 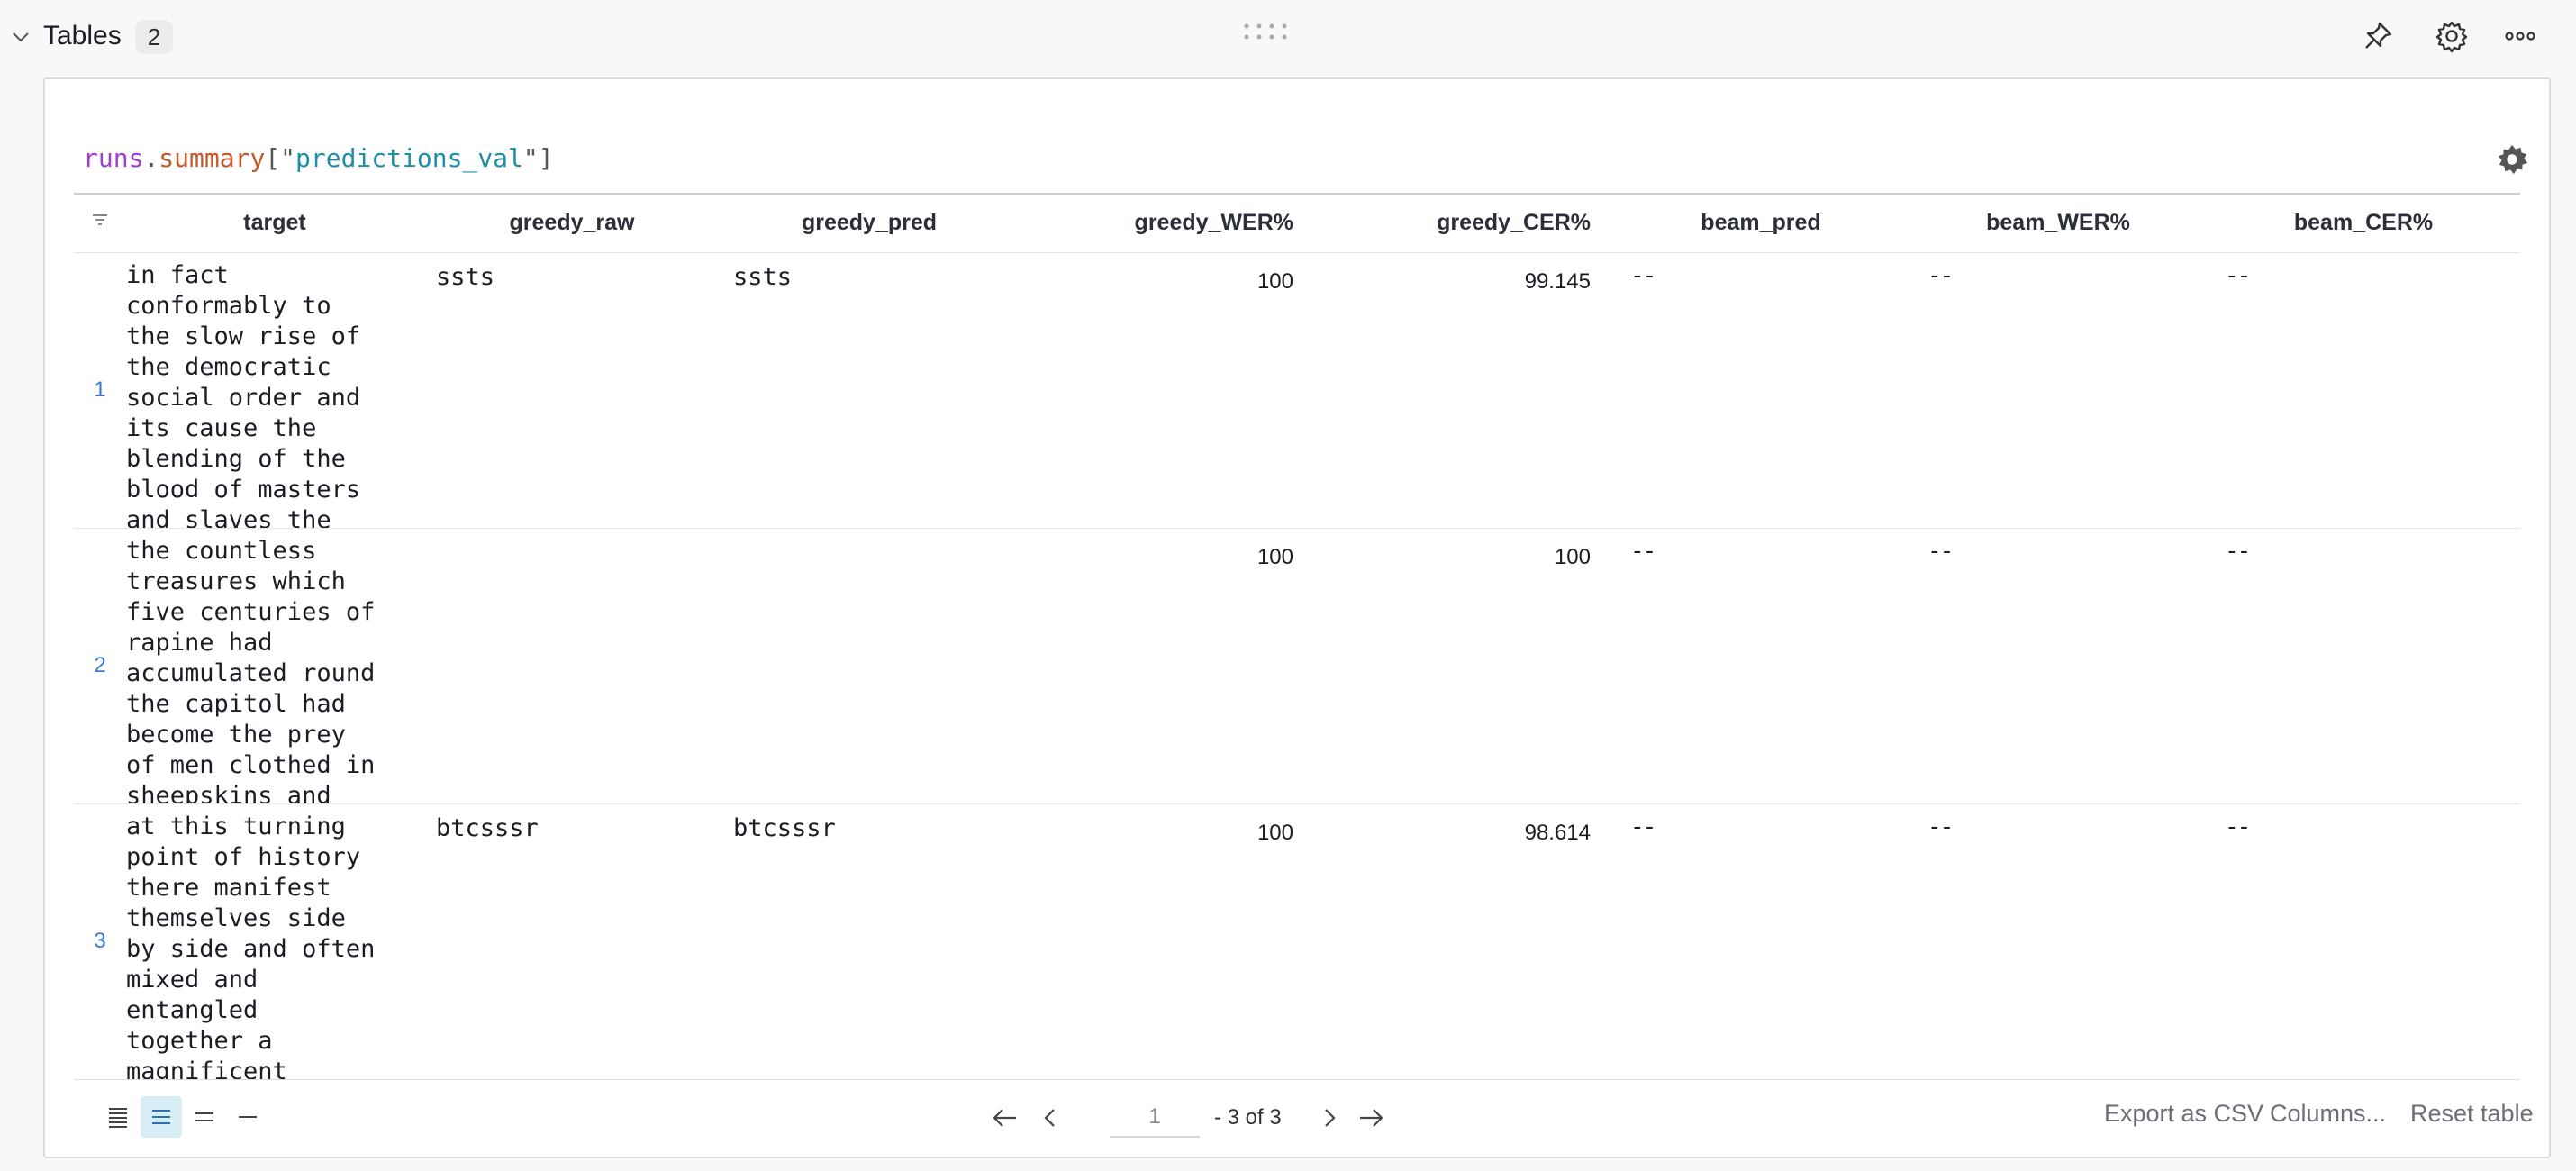 I want to click on greedy-pred-text: ssts, so click(x=763, y=276).